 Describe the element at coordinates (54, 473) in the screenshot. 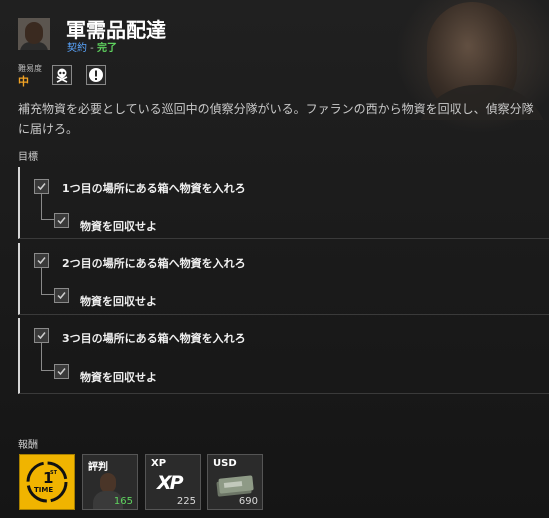

I see `first-time-suffix: ST` at that location.